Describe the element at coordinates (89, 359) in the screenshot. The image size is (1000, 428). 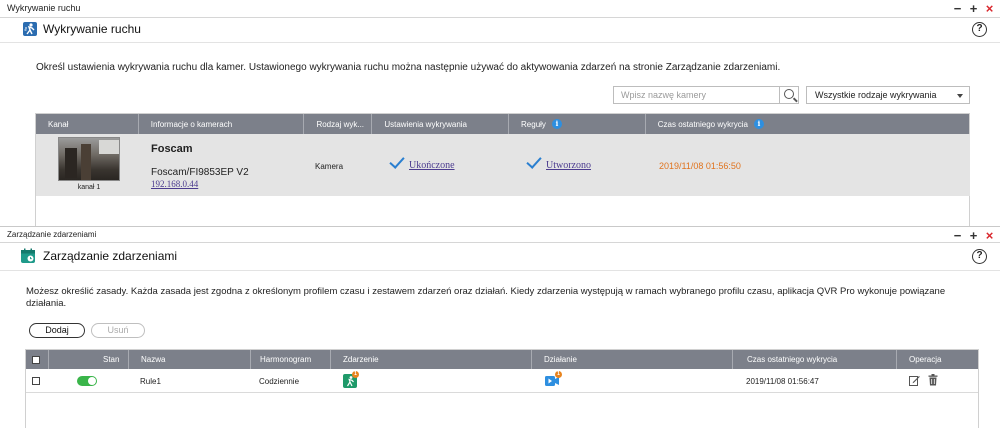
I see `column-header-state: Stan` at that location.